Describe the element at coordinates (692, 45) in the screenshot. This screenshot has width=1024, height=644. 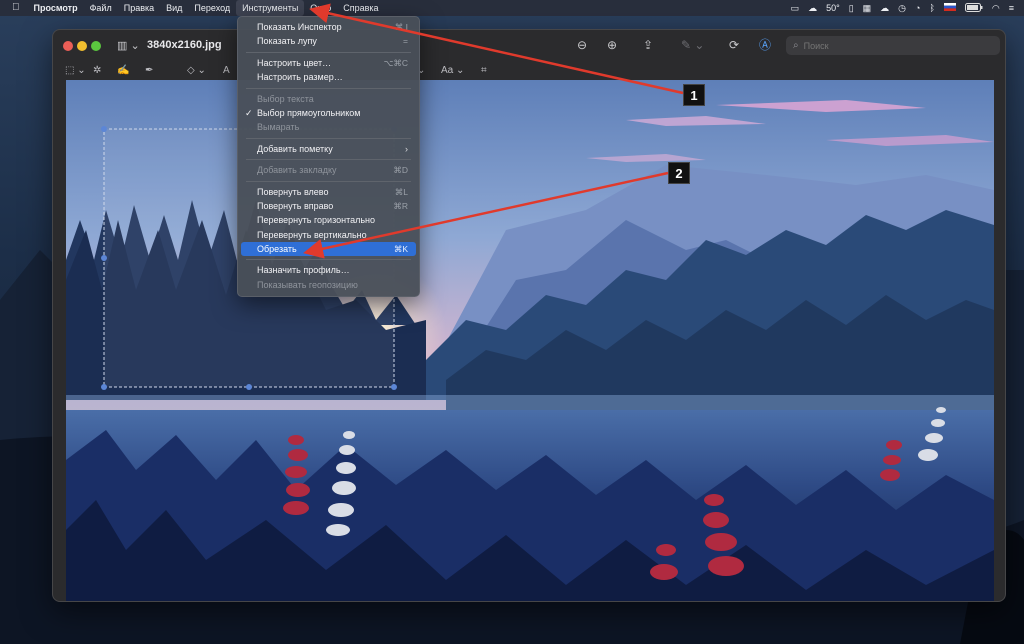
I see `highlight-pen-icon: ✎ ⌄` at that location.